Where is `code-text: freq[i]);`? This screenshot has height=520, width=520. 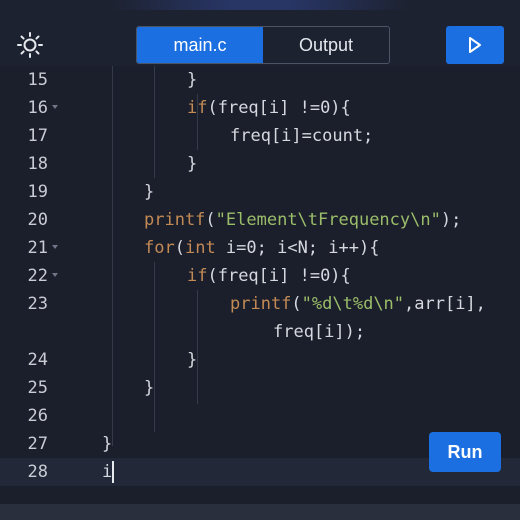
code-text: freq[i]); is located at coordinates (319, 332).